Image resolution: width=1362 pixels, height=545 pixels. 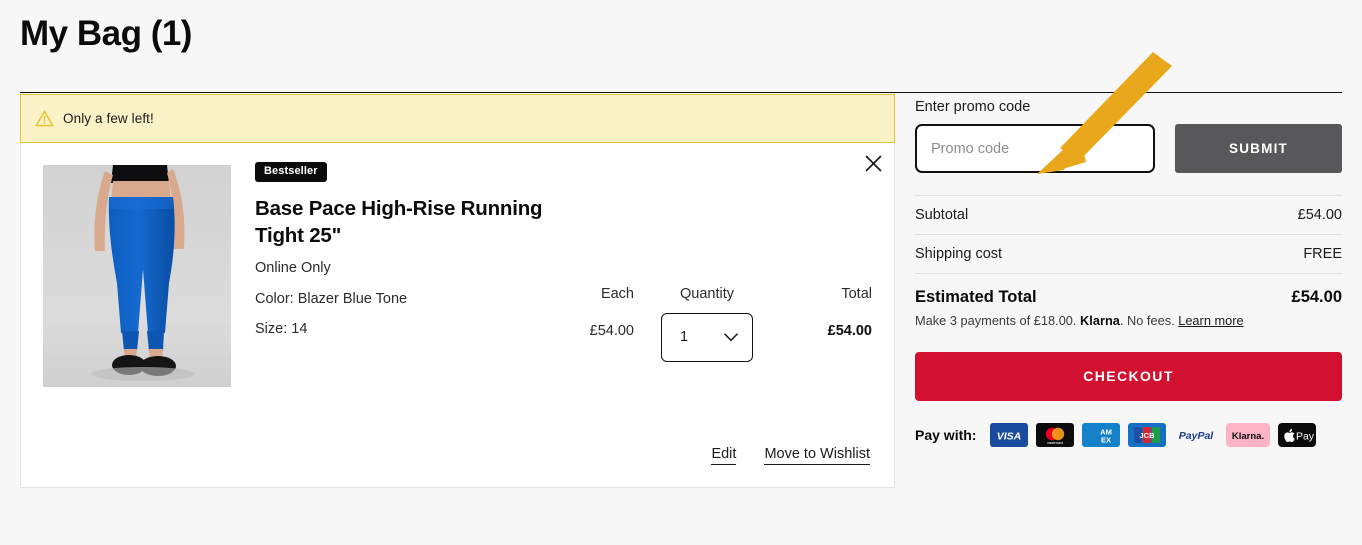 What do you see at coordinates (1210, 320) in the screenshot?
I see `klarna-learn-more-link: Learn more` at bounding box center [1210, 320].